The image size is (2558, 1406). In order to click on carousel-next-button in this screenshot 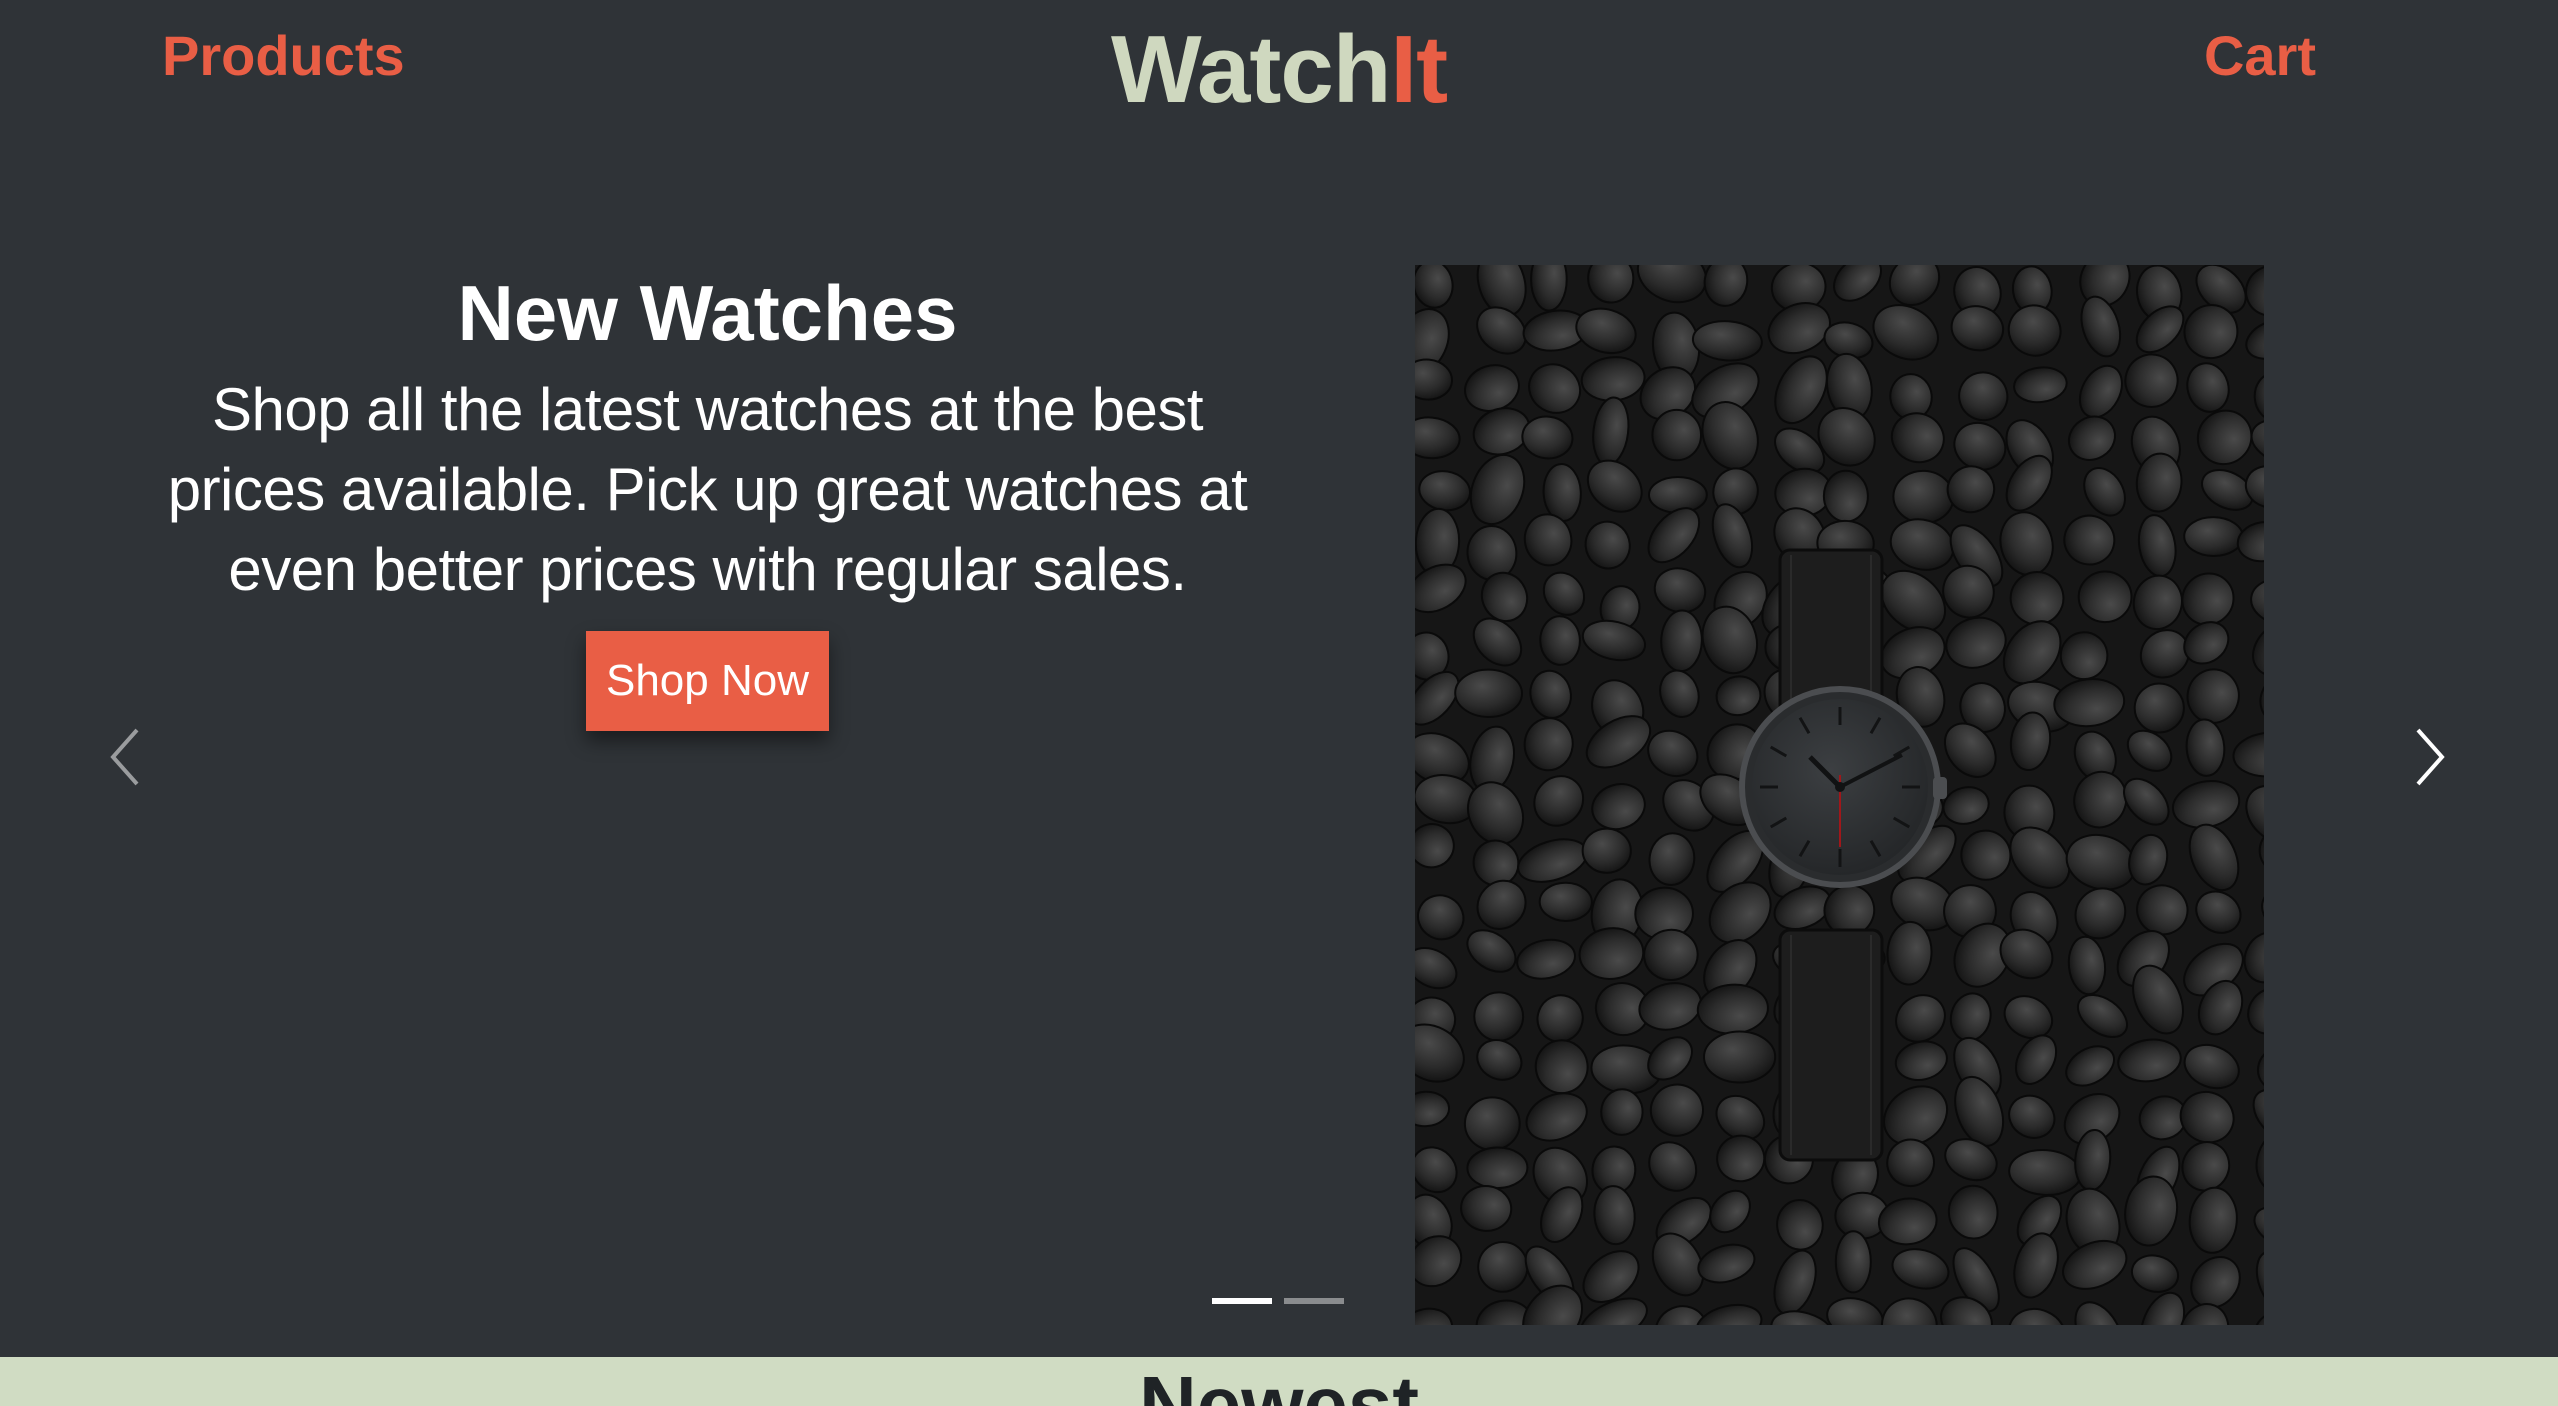, I will do `click(2430, 757)`.